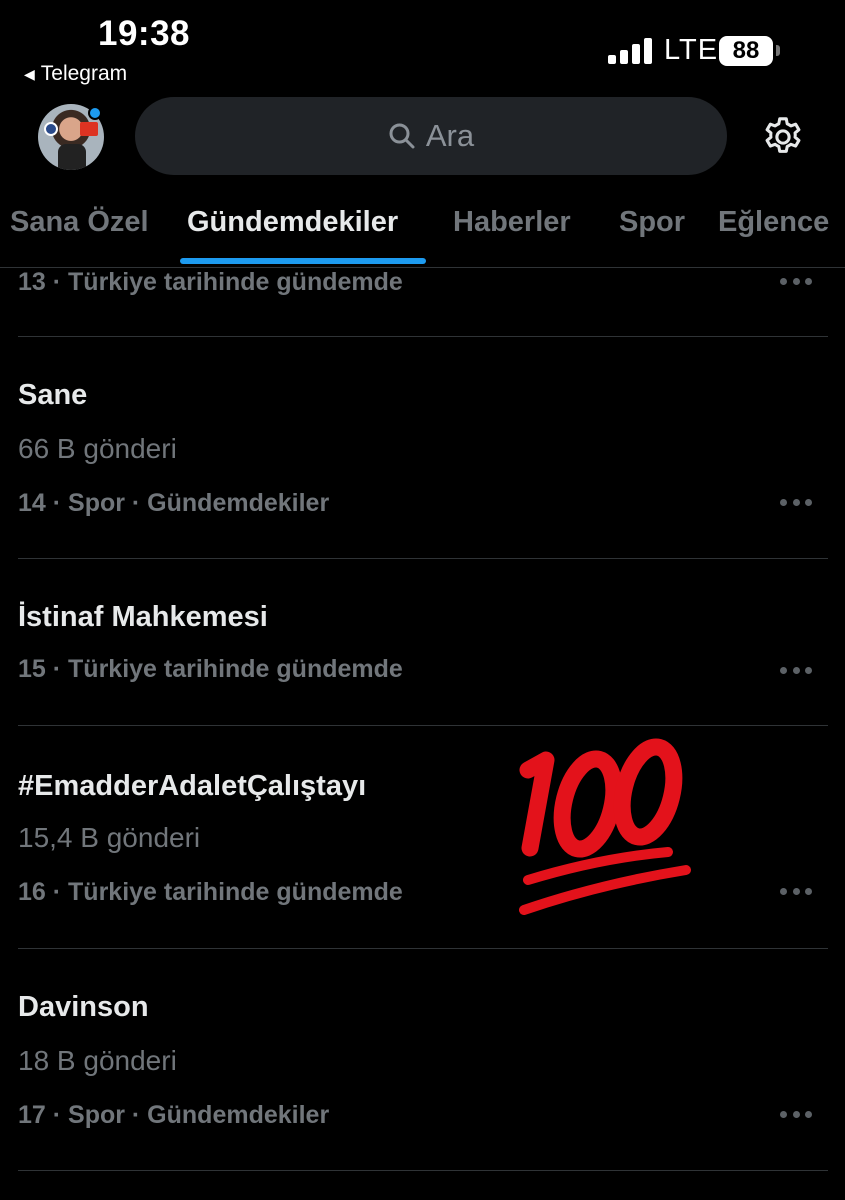  Describe the element at coordinates (630, 51) in the screenshot. I see `cellular-signal-icon` at that location.